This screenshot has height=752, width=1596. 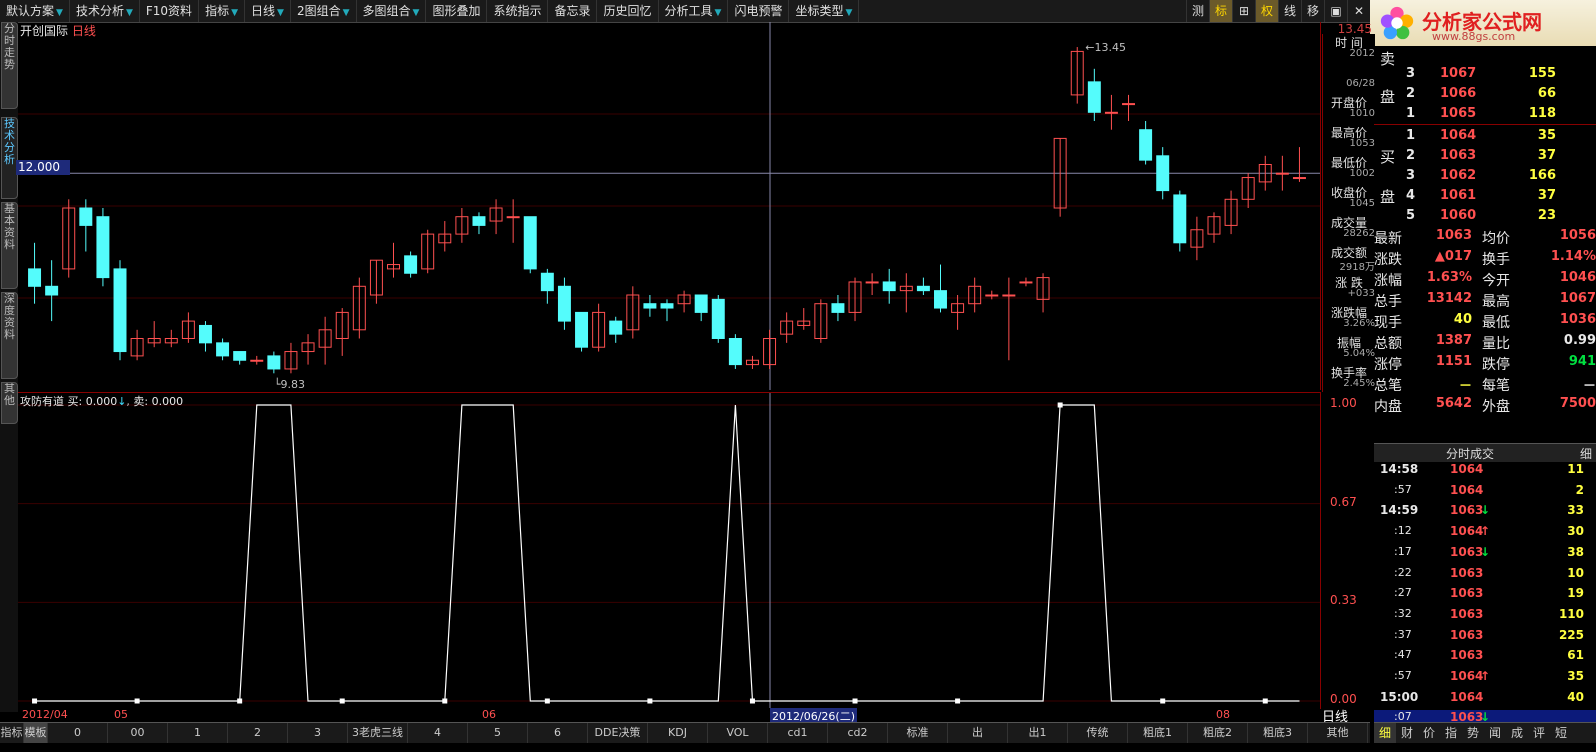 I want to click on bottom-tab-7: 3老虎三线, so click(x=378, y=733).